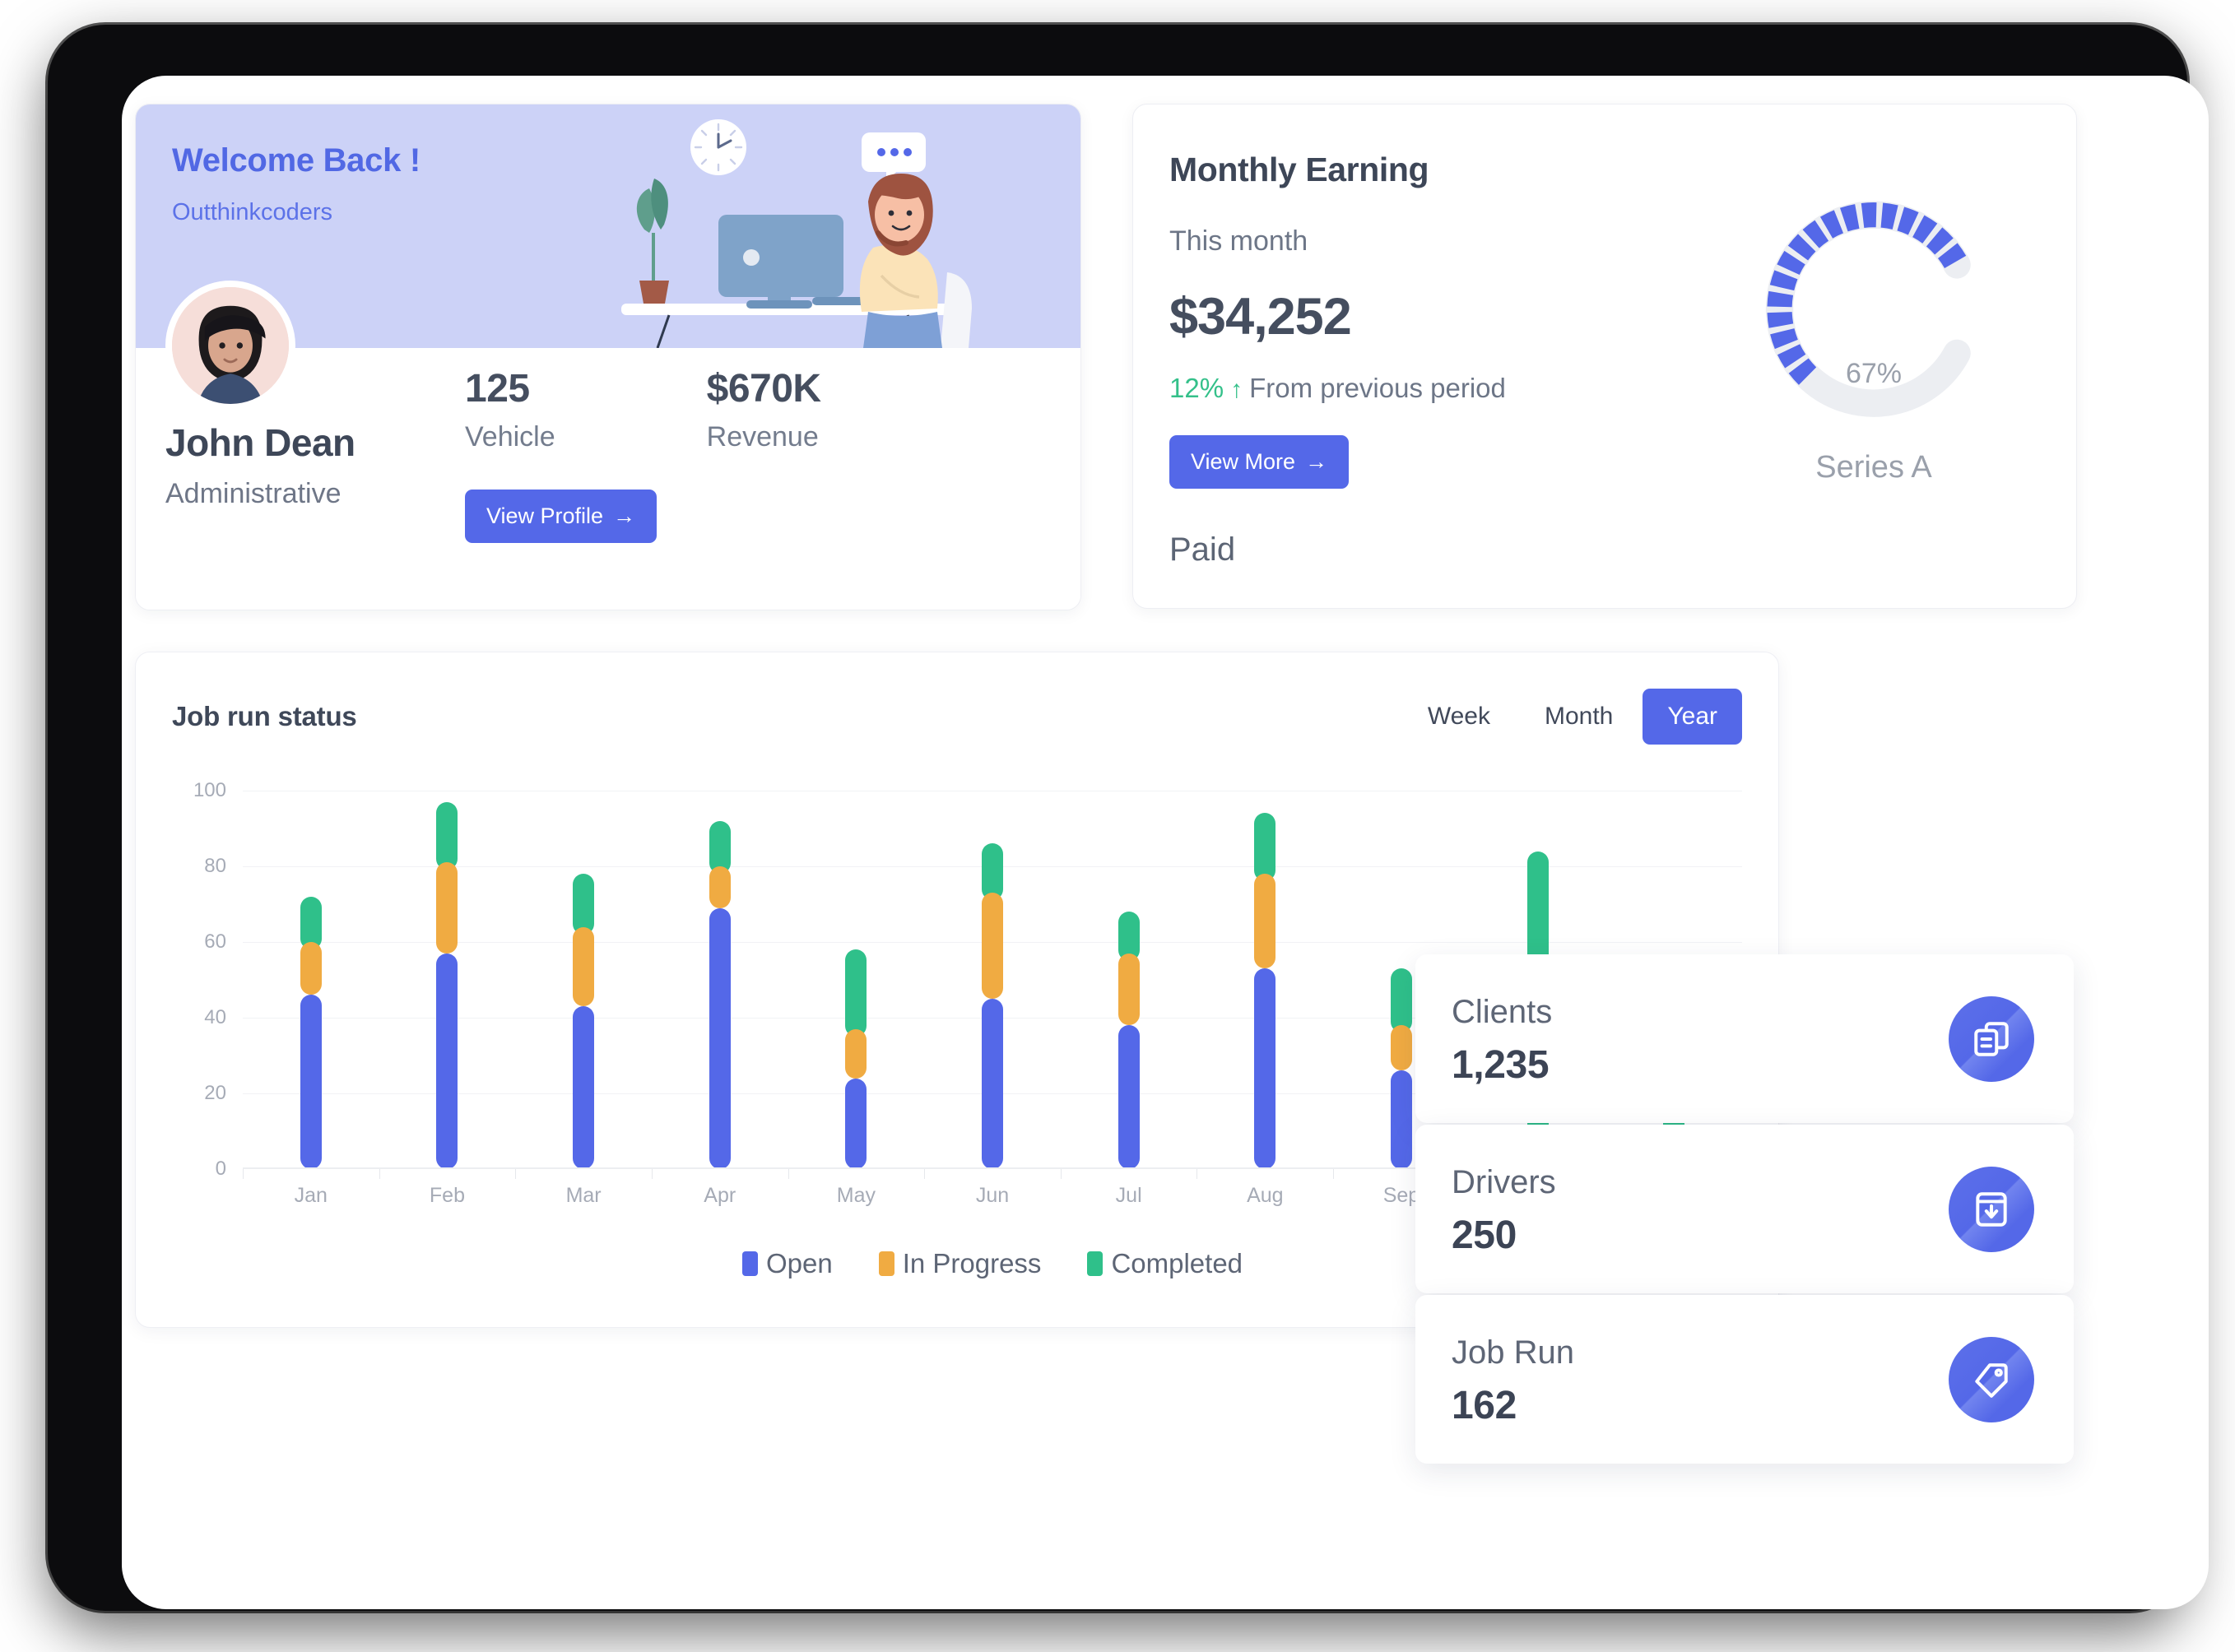 This screenshot has height=1652, width=2235. What do you see at coordinates (1868, 309) in the screenshot?
I see `radial-gauge-icon` at bounding box center [1868, 309].